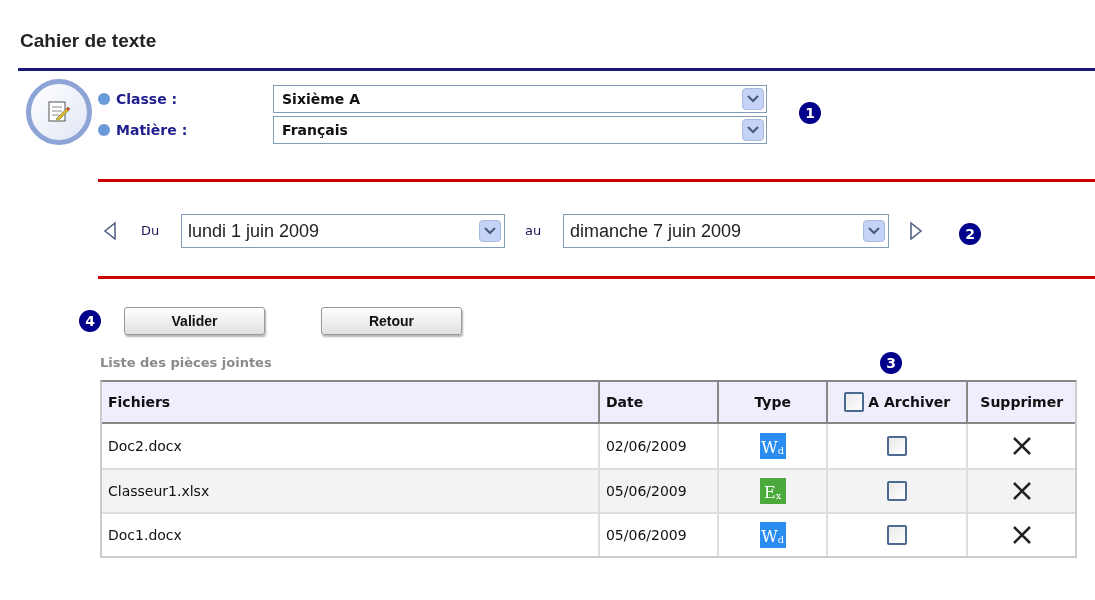  Describe the element at coordinates (159, 491) in the screenshot. I see `table-cell-text: Classeur1.xlsx` at that location.